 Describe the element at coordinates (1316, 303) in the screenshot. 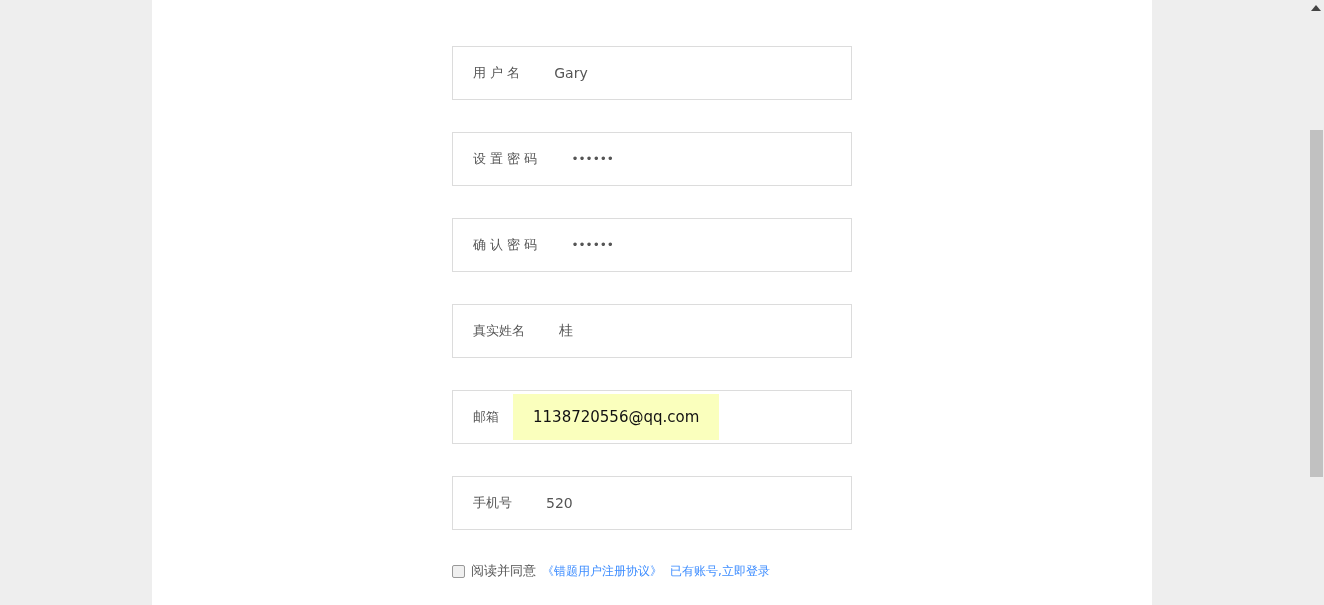

I see `scrollbar-thumb` at that location.